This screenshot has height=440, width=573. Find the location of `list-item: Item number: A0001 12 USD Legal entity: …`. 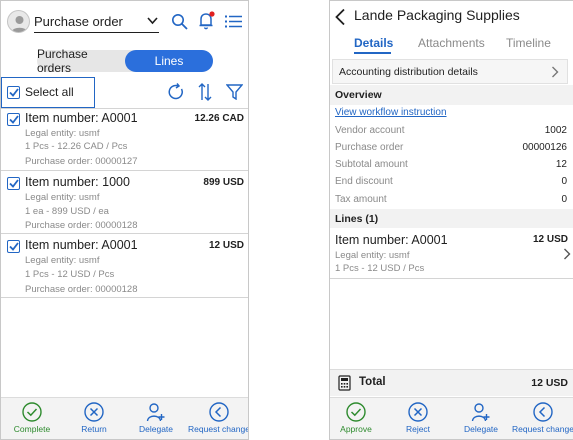

list-item: Item number: A0001 12 USD Legal entity: … is located at coordinates (124, 265).